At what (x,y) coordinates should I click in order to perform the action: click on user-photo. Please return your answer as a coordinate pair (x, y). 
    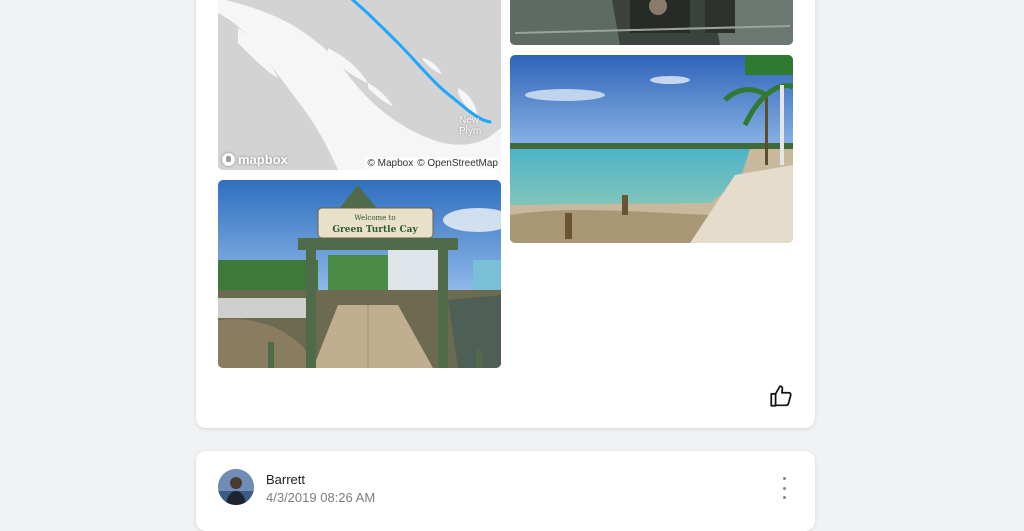
    Looking at the image, I should click on (236, 487).